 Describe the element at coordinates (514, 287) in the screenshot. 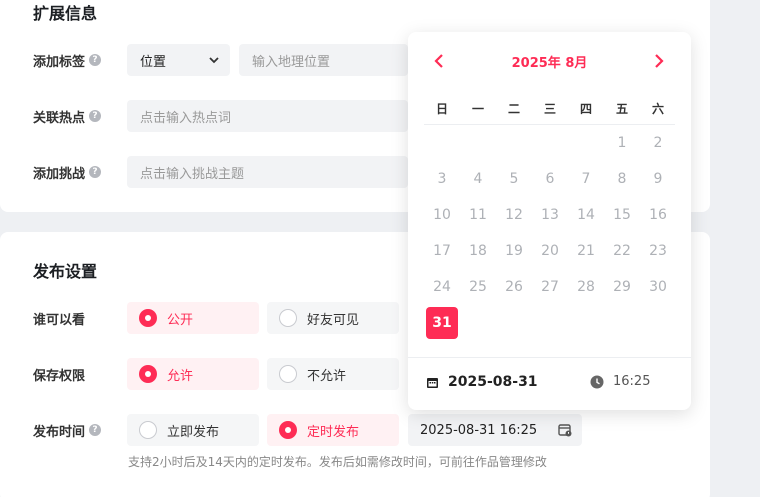

I see `calendar-day: 26` at that location.